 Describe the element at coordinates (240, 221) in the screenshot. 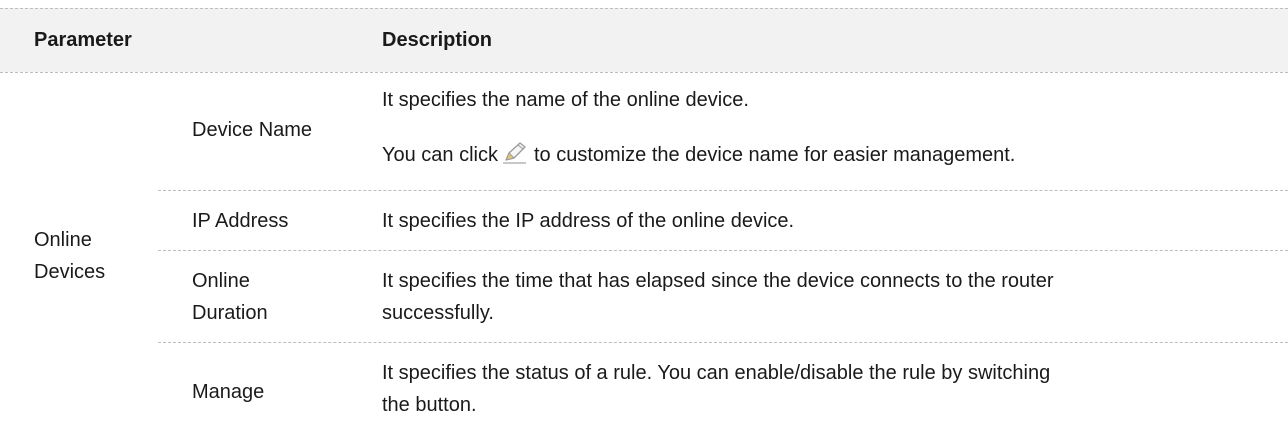

I see `row-ip-address-label: IP Address` at that location.